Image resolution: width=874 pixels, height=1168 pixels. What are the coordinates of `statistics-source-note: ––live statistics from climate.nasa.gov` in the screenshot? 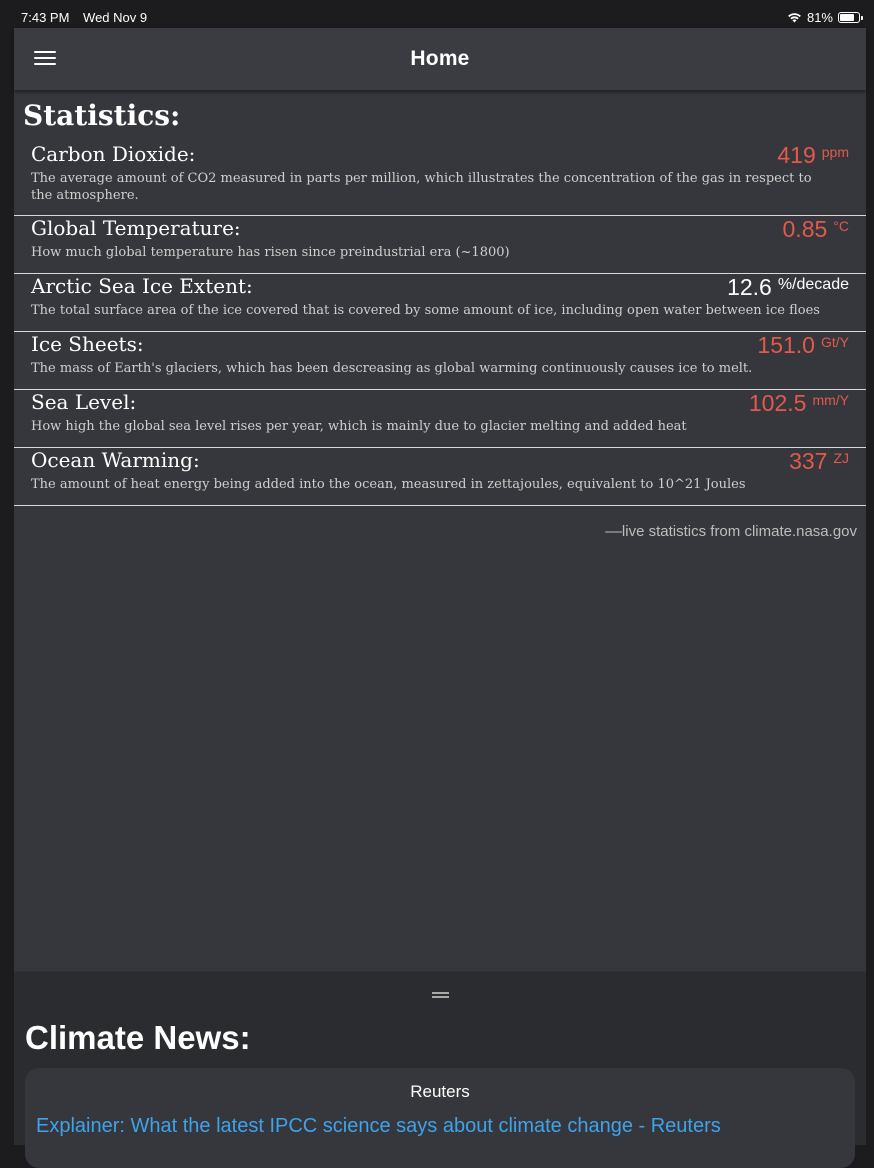 It's located at (731, 531).